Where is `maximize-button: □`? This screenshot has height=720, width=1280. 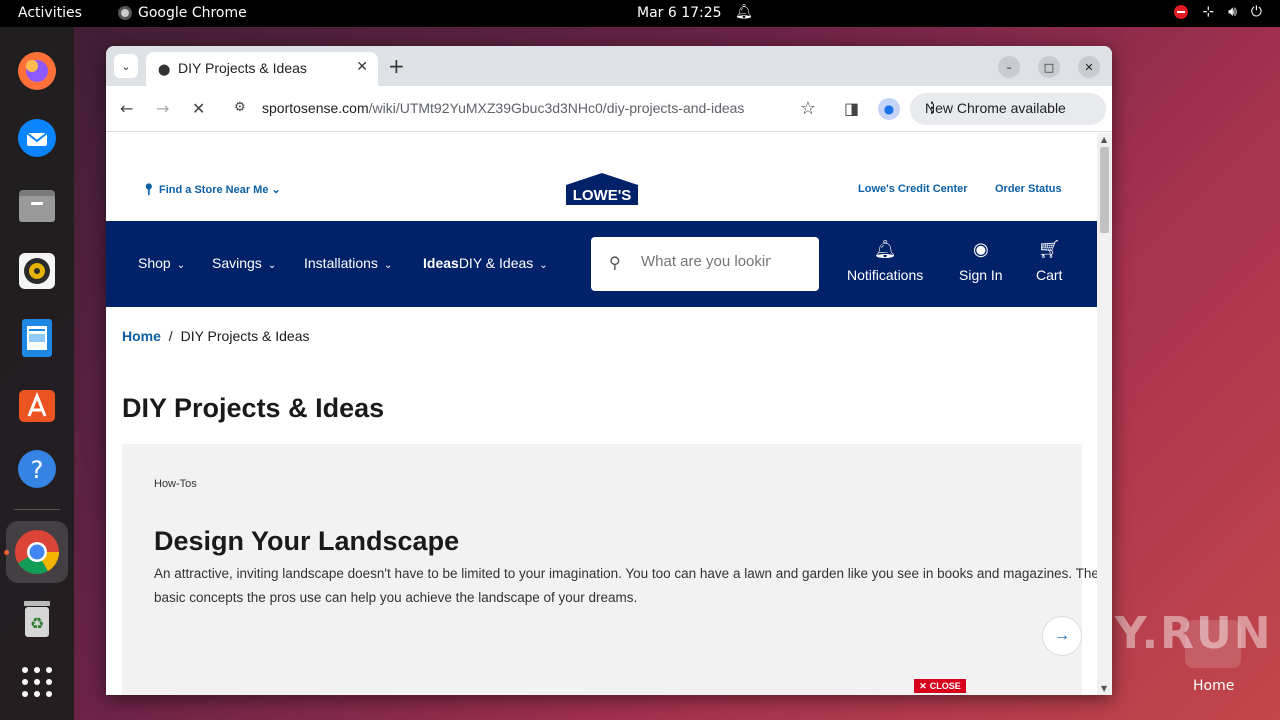
maximize-button: □ is located at coordinates (1049, 67).